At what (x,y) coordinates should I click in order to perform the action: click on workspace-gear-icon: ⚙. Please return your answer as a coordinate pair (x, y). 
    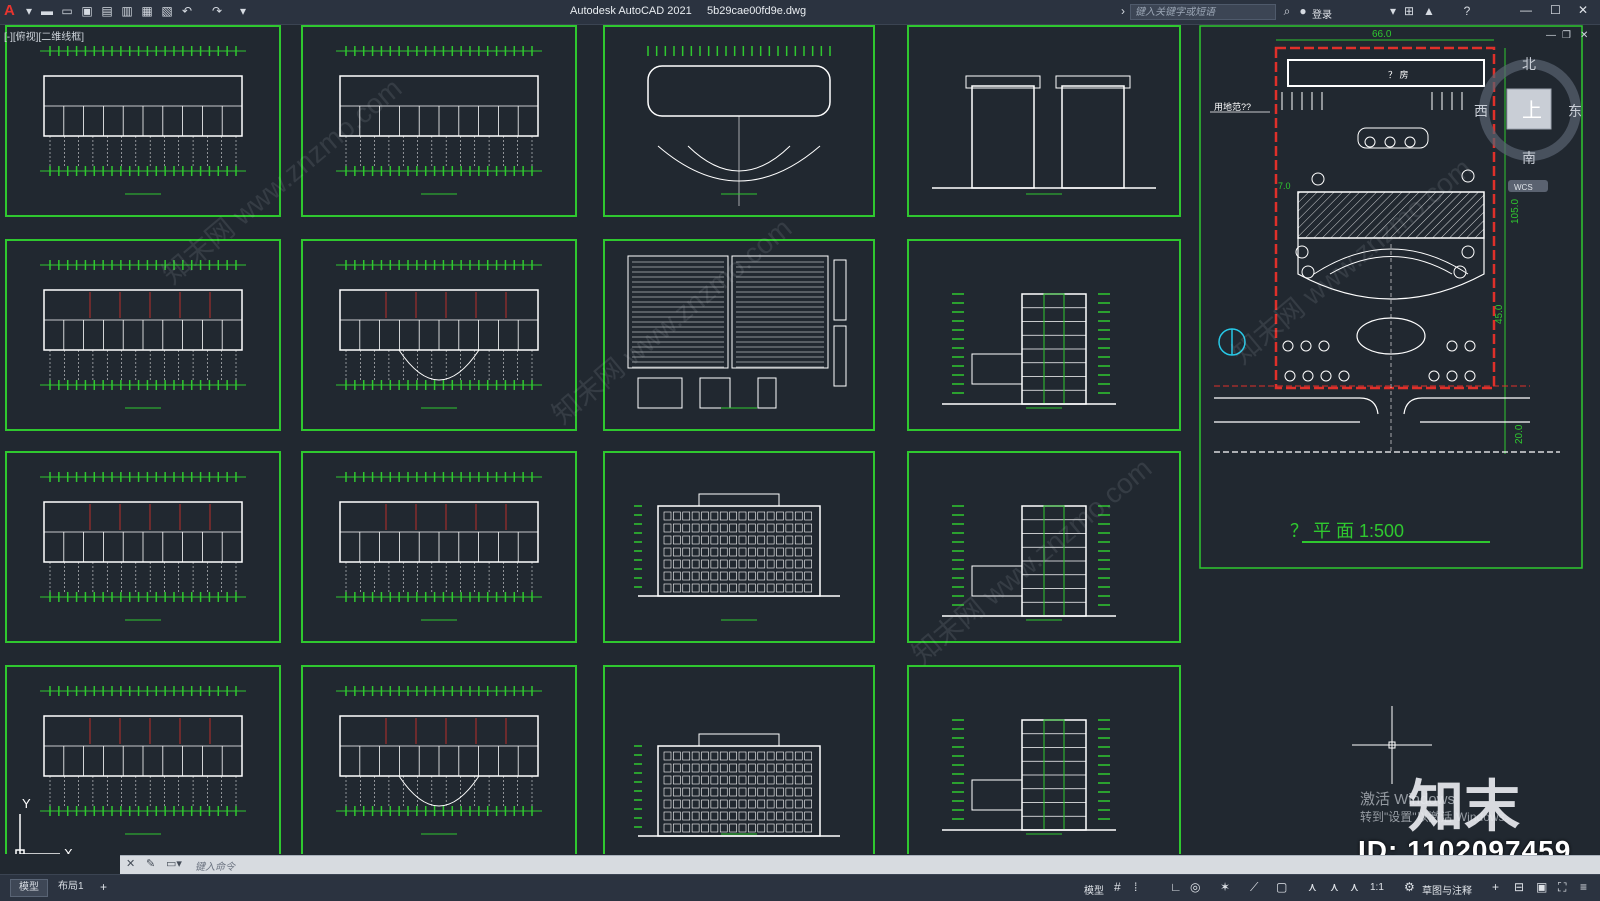
    Looking at the image, I should click on (1409, 887).